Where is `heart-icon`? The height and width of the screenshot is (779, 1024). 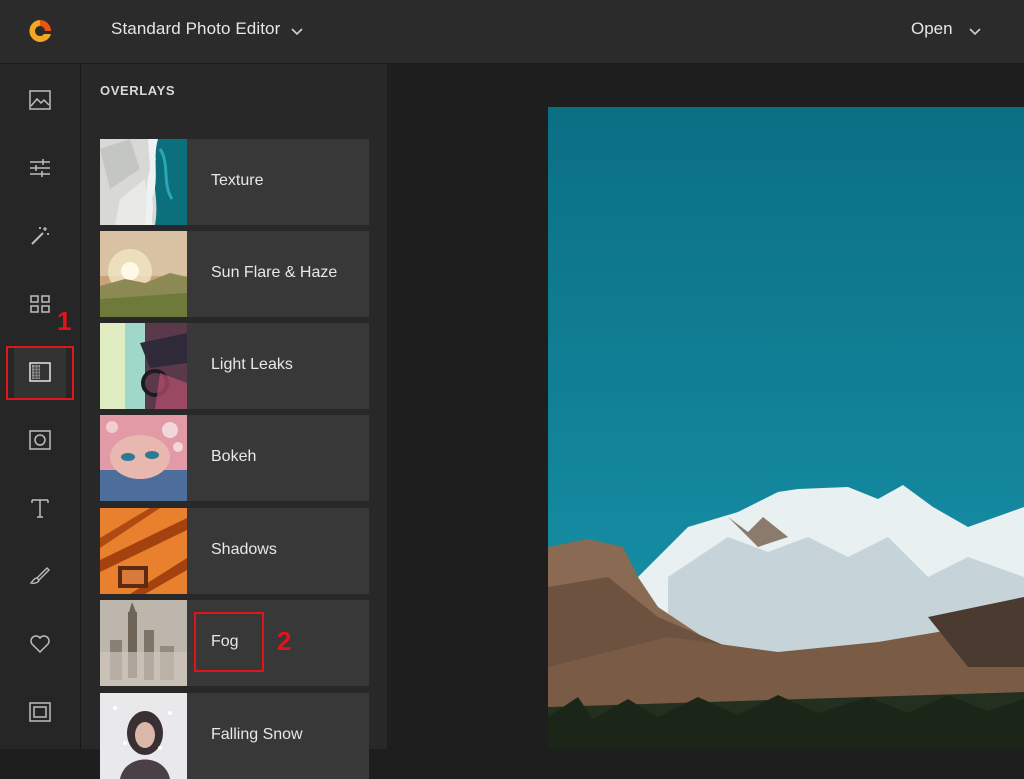
heart-icon is located at coordinates (40, 644).